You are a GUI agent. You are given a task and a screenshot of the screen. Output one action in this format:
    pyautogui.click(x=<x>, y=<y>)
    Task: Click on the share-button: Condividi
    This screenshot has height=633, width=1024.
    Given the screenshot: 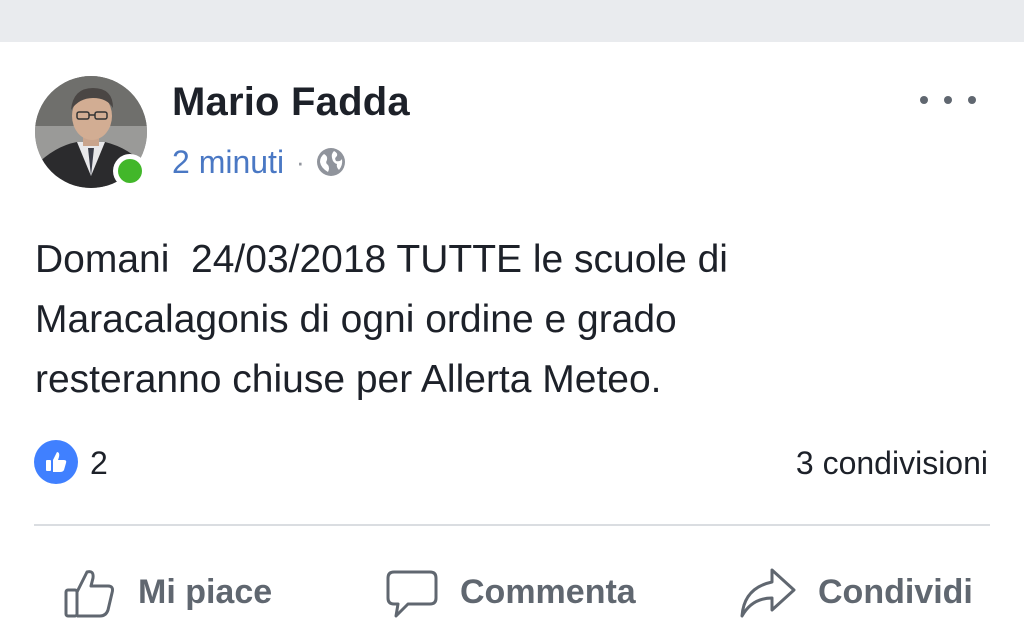 What is the action you would take?
    pyautogui.click(x=855, y=592)
    